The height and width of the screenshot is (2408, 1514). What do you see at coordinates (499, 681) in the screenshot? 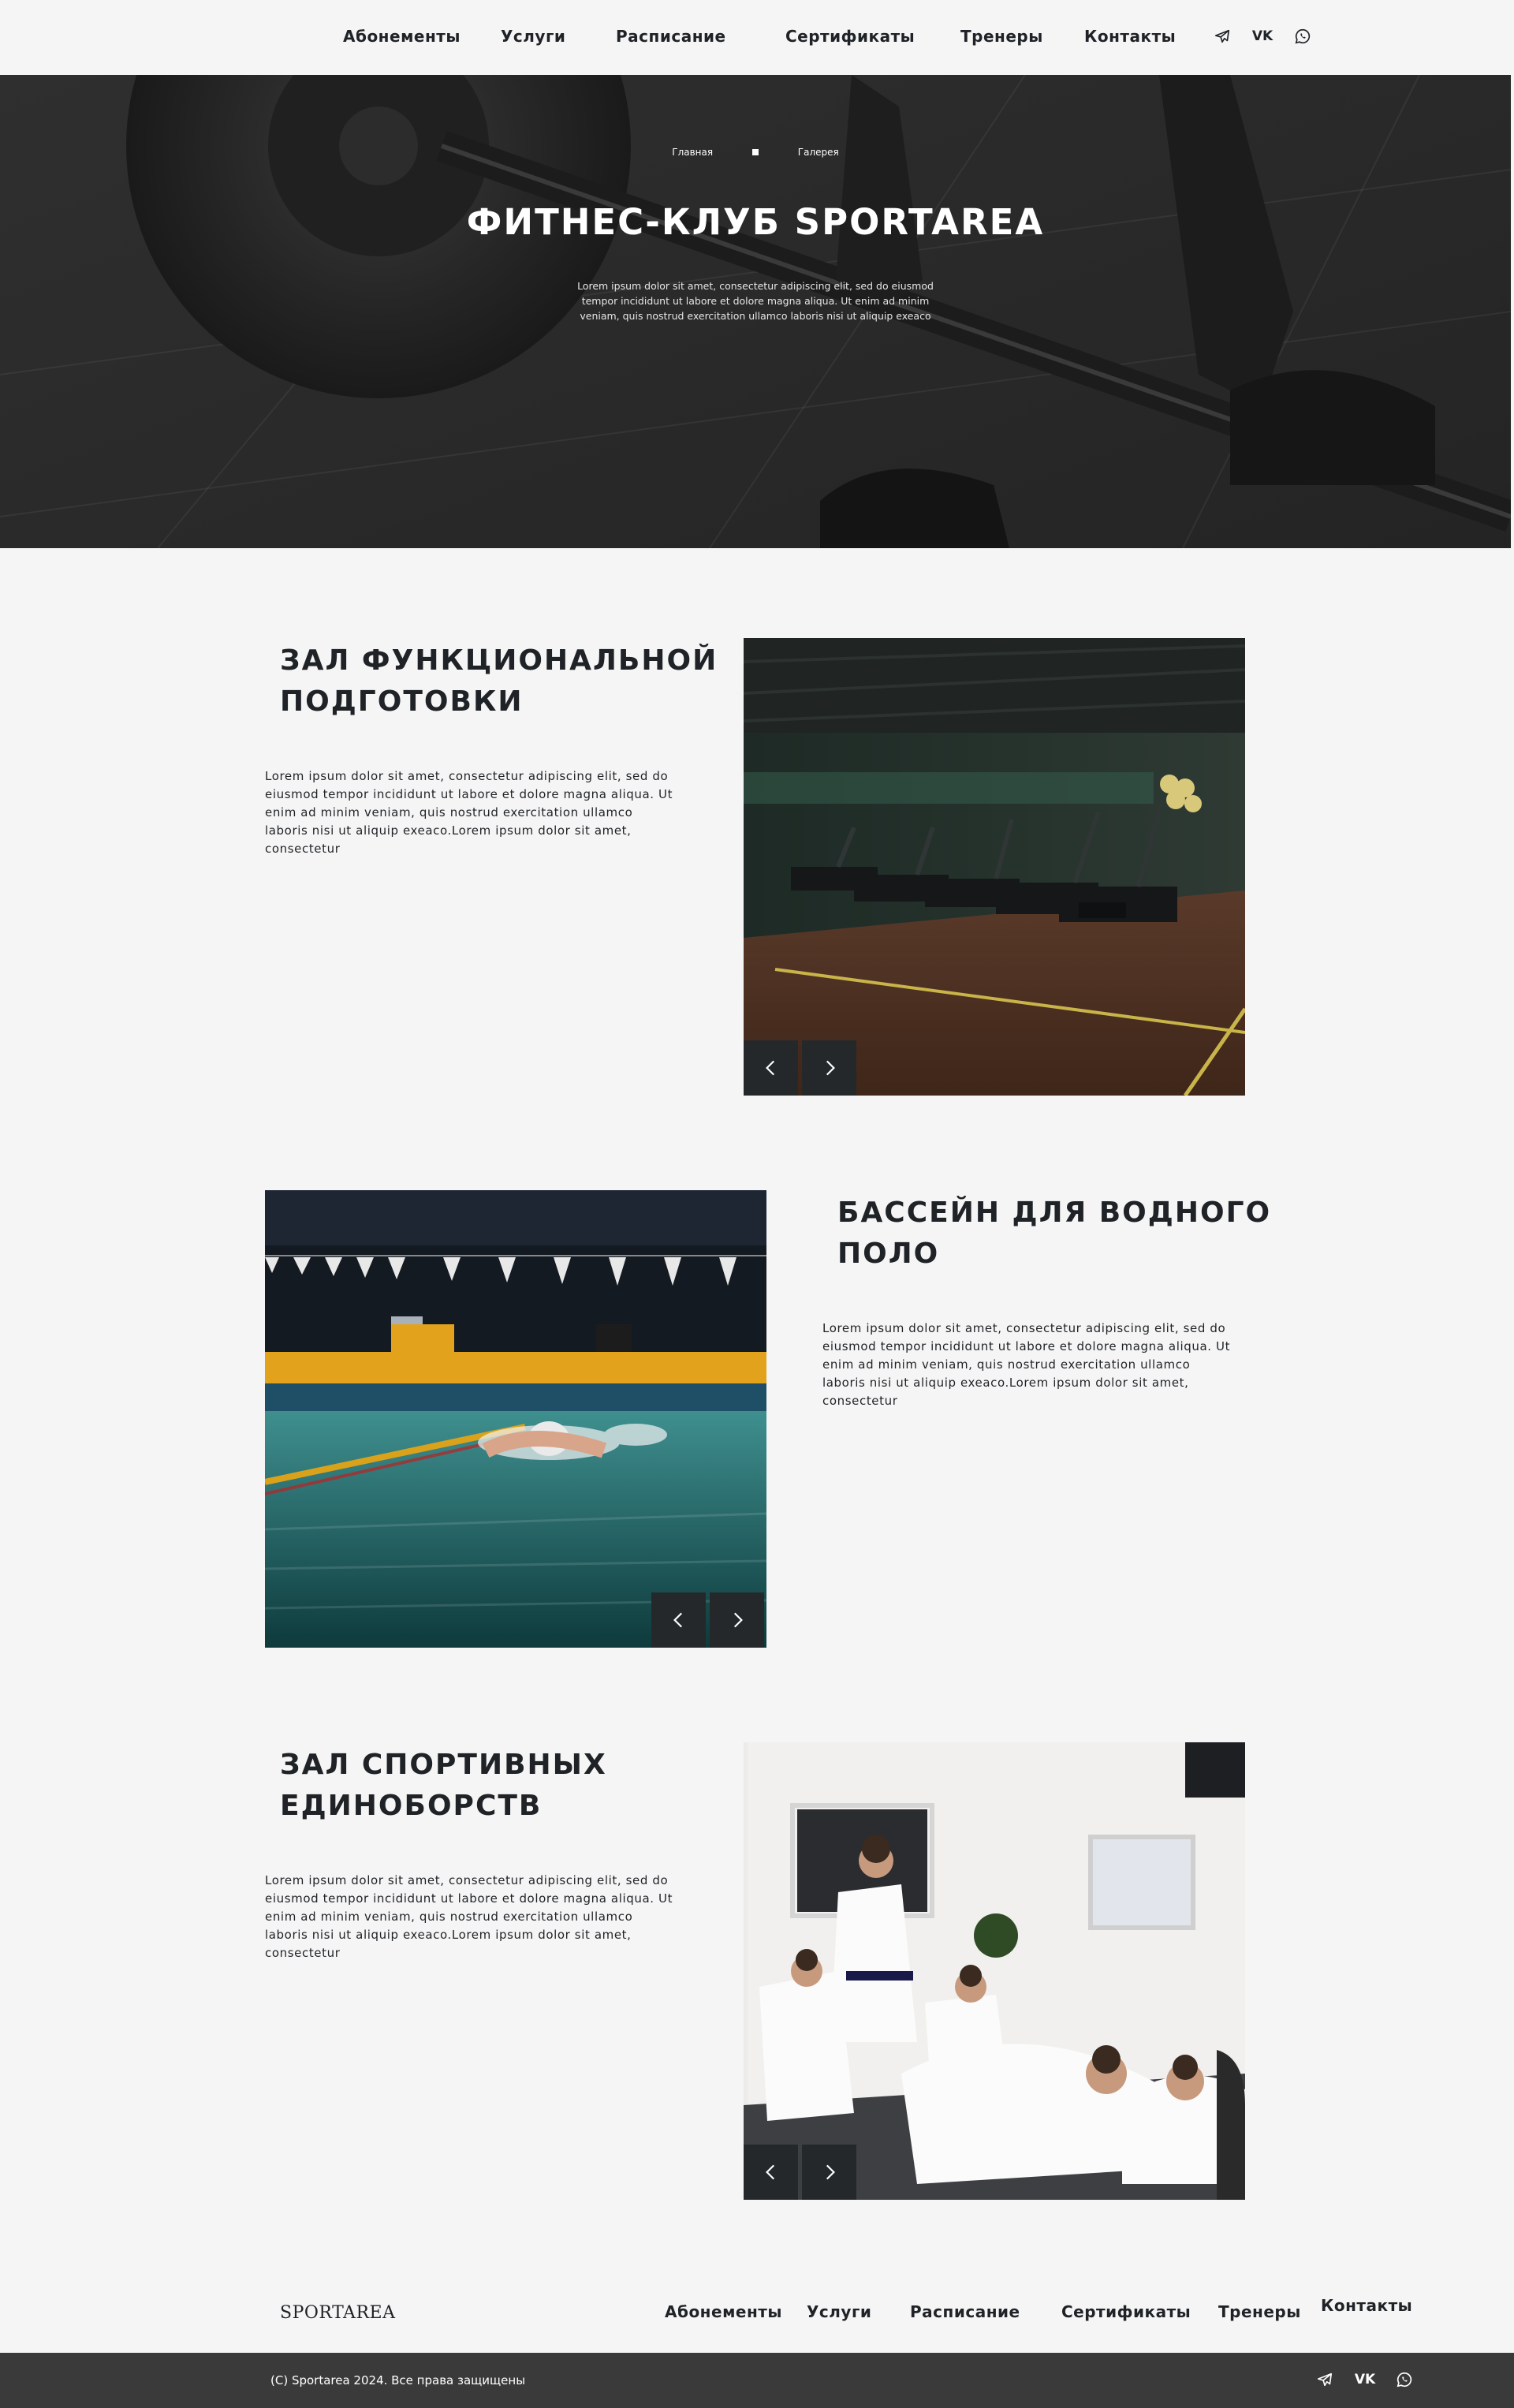
I see `section-title-functional: ЗАЛ ФУНКЦИОНАЛЬНОЙ ПОДГОТОВКИ` at bounding box center [499, 681].